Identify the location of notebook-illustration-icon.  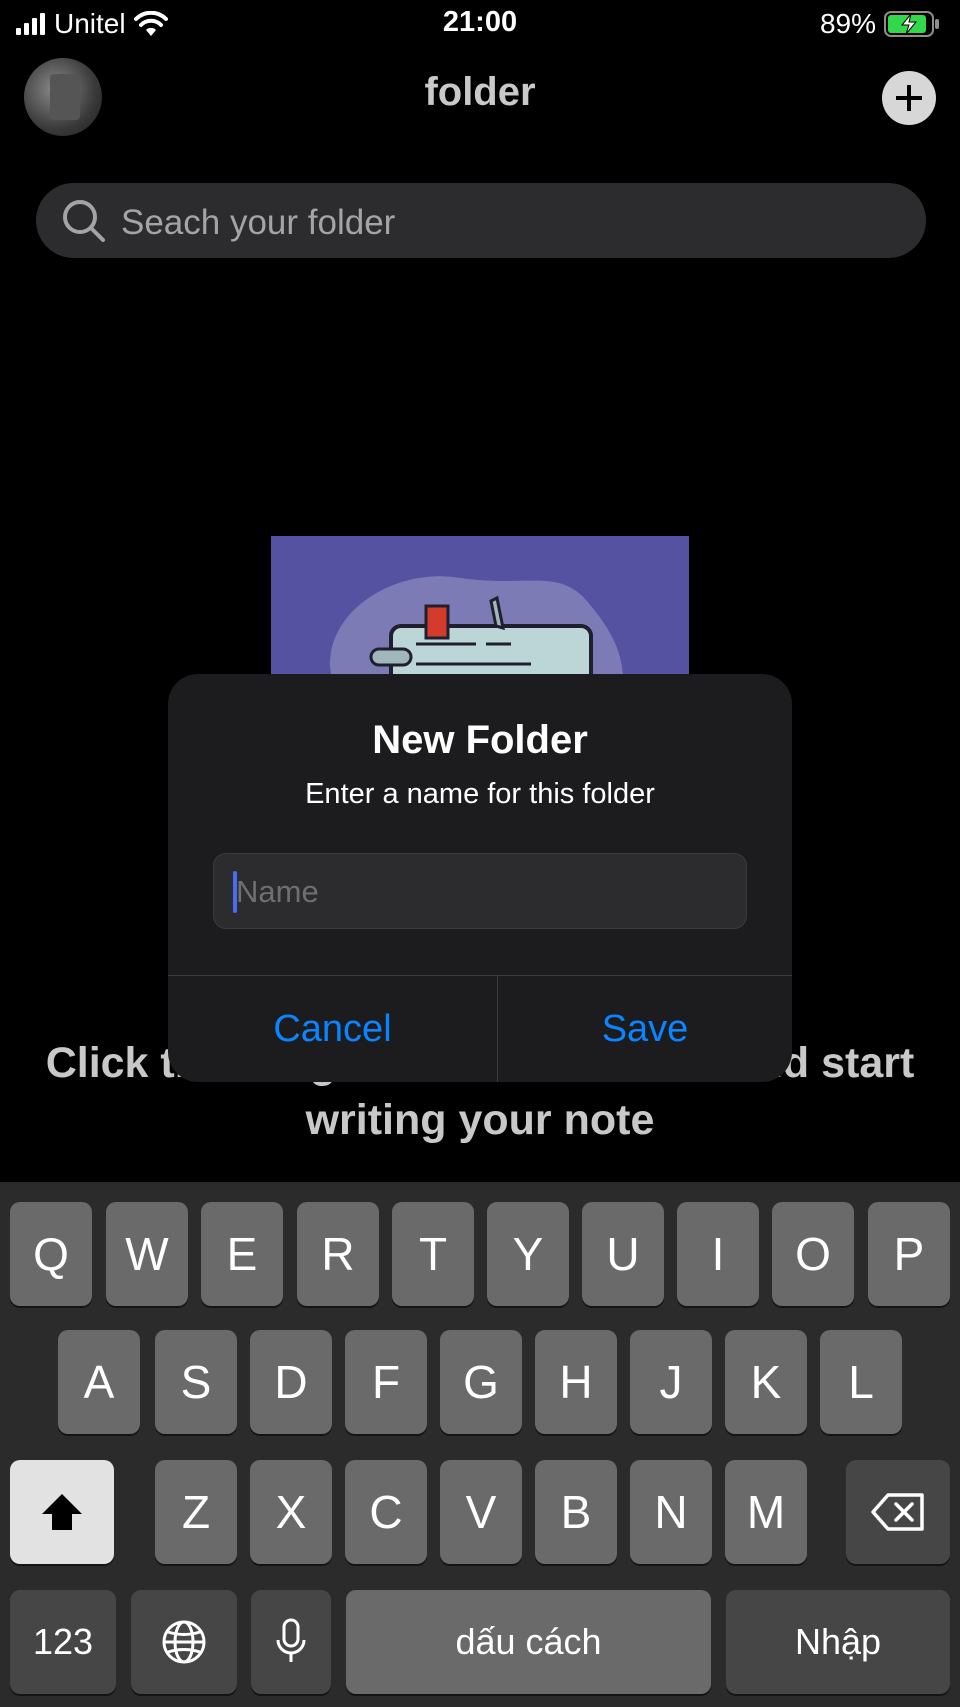
(476, 625).